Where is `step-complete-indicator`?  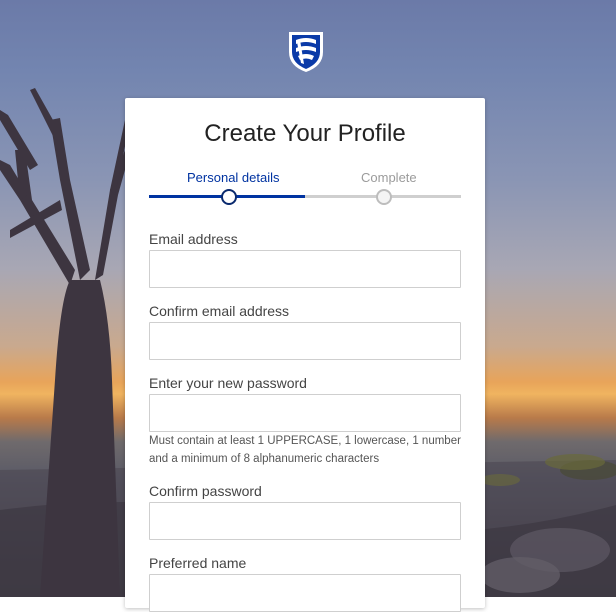
step-complete-indicator is located at coordinates (384, 197).